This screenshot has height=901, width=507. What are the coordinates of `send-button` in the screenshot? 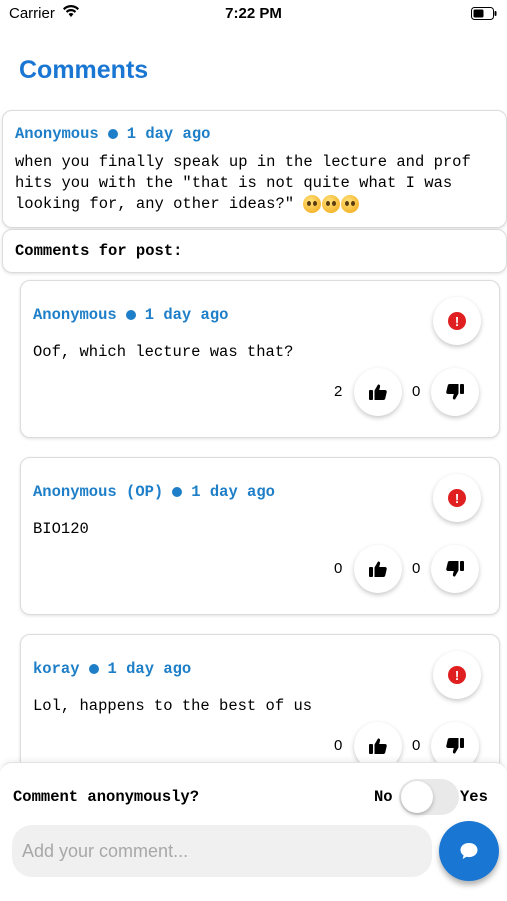 It's located at (469, 851).